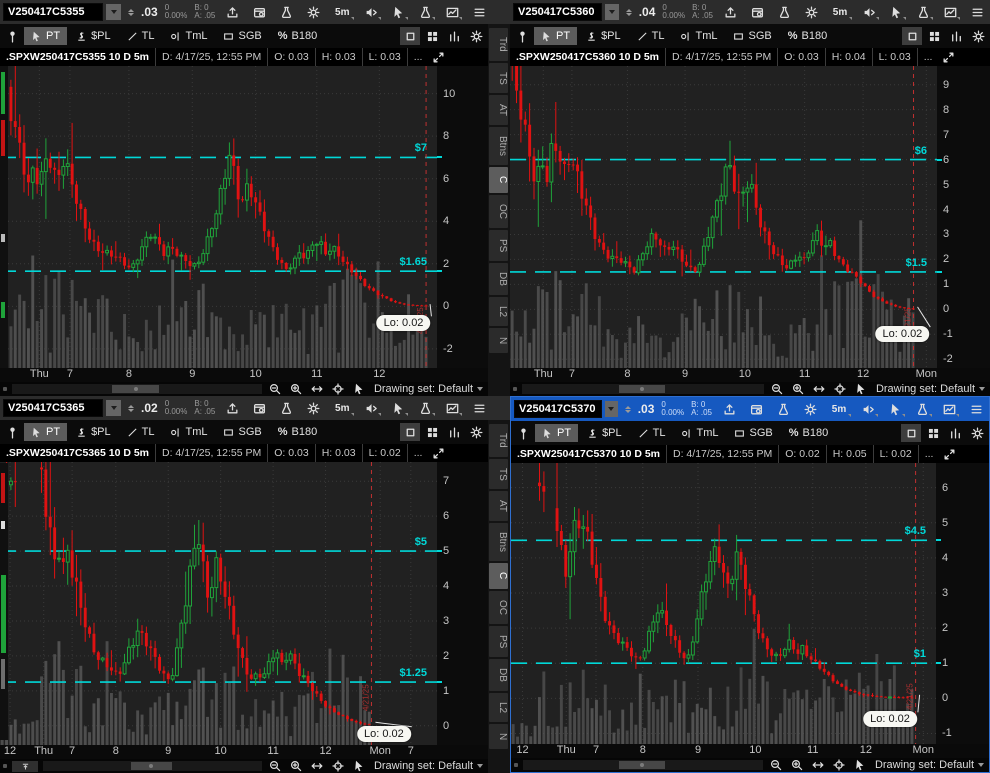  I want to click on sidebar-tab-l2: L2, so click(498, 311).